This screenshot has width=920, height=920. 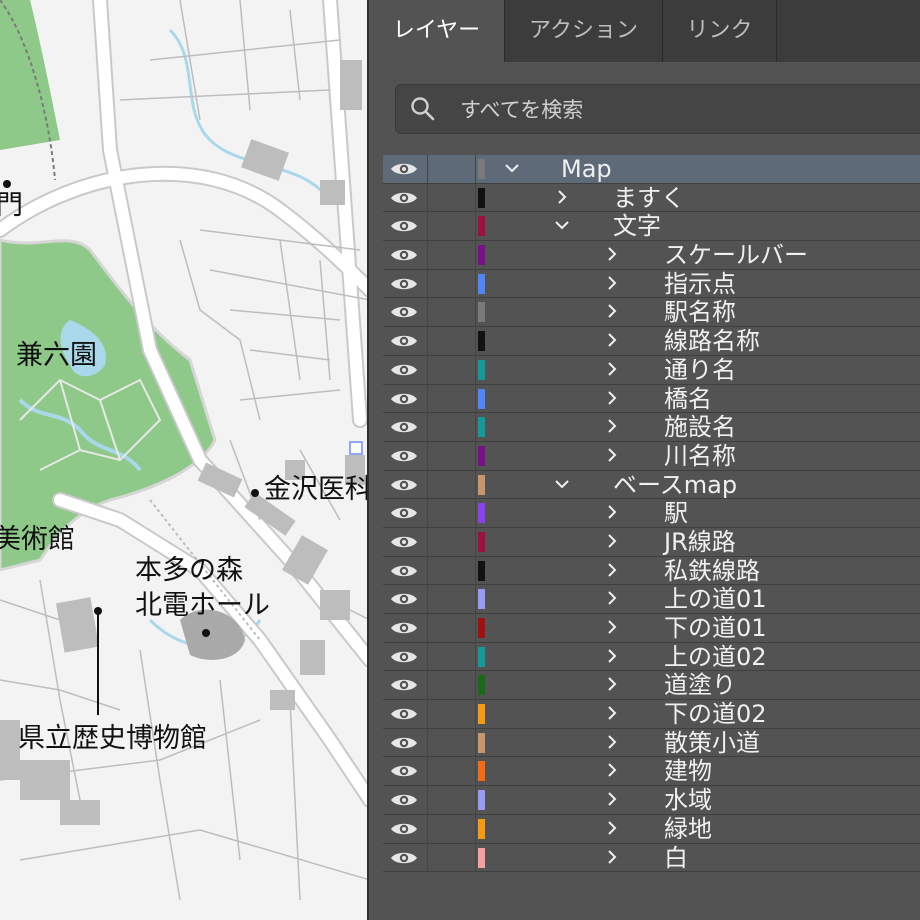 What do you see at coordinates (651, 657) in the screenshot?
I see `layer-row: 上の道02` at bounding box center [651, 657].